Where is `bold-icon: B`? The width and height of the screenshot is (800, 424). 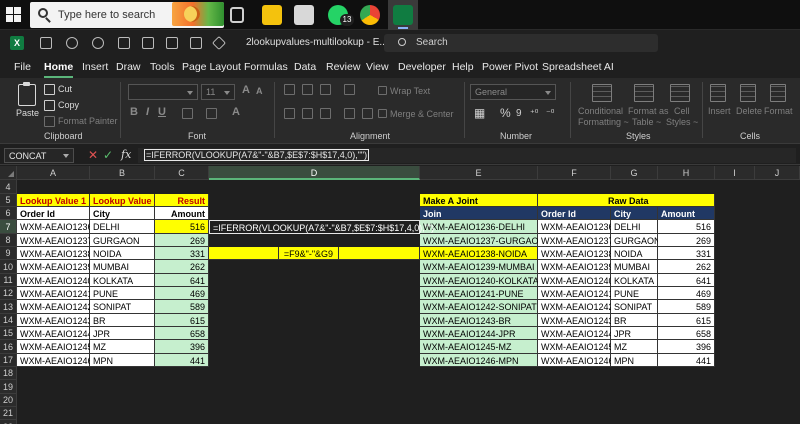 bold-icon: B is located at coordinates (134, 112).